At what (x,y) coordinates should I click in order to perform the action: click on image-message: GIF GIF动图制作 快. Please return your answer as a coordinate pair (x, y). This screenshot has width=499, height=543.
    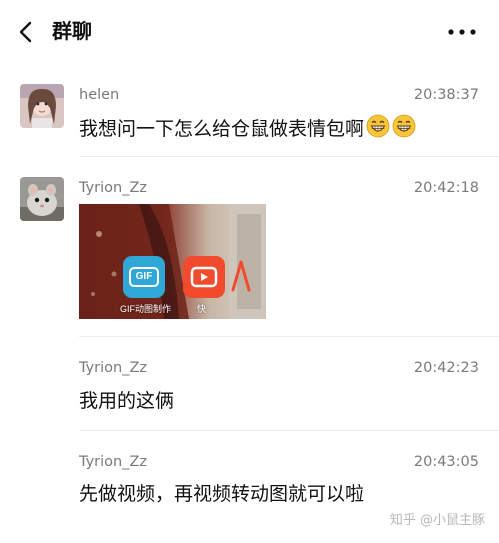
    Looking at the image, I should click on (172, 261).